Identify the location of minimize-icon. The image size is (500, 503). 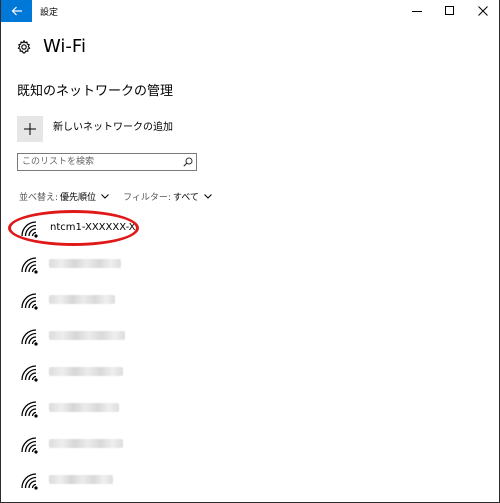
(416, 11).